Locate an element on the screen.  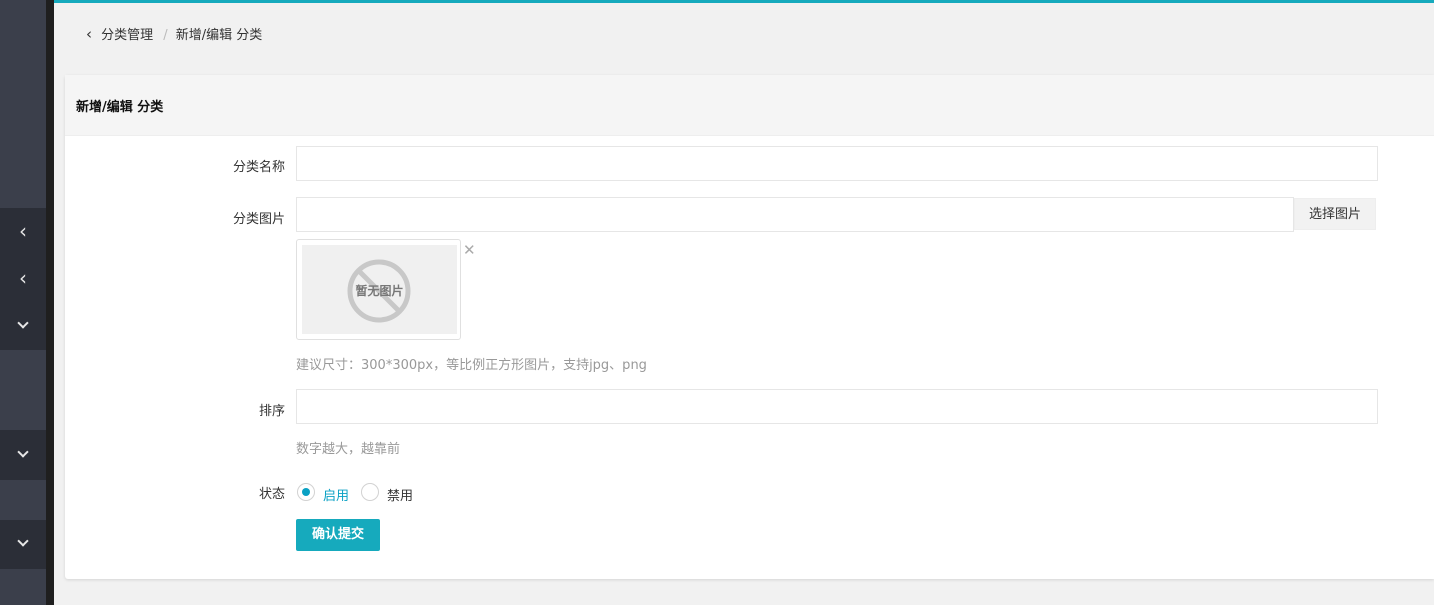
image-hint: 建议尺寸：300*300px，等比例正方形图片，支持jpg、png is located at coordinates (471, 365).